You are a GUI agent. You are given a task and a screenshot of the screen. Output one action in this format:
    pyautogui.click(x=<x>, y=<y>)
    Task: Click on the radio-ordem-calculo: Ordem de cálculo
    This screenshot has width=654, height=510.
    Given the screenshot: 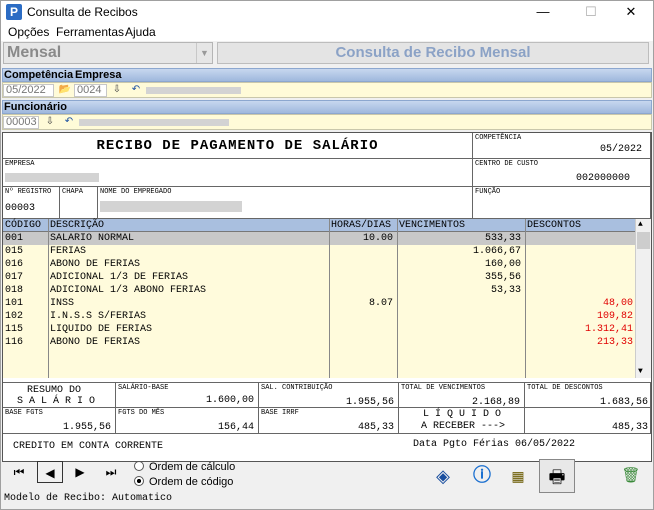 What is the action you would take?
    pyautogui.click(x=184, y=467)
    